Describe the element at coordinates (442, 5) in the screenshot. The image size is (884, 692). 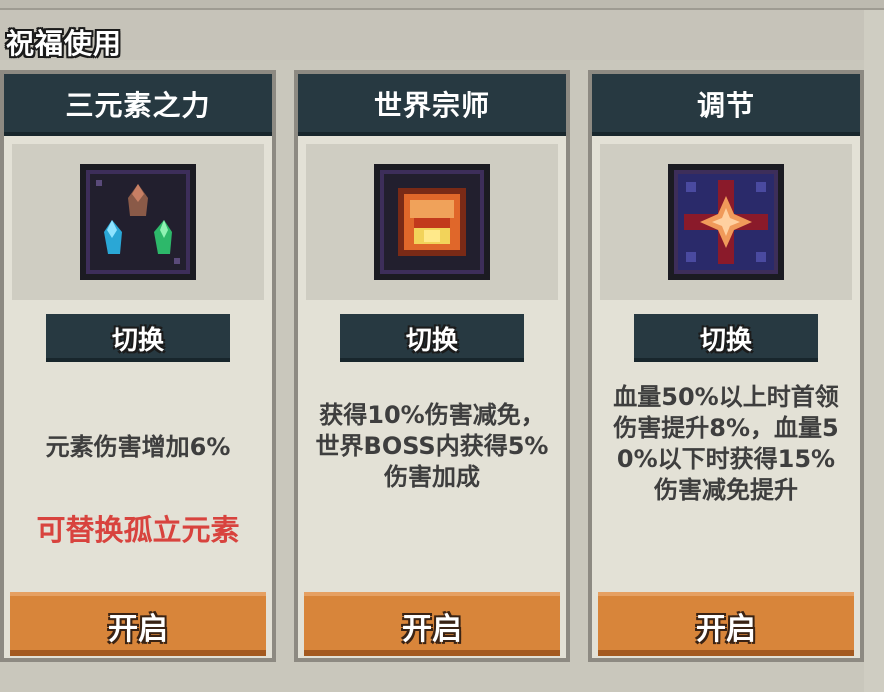
I see `top-border` at that location.